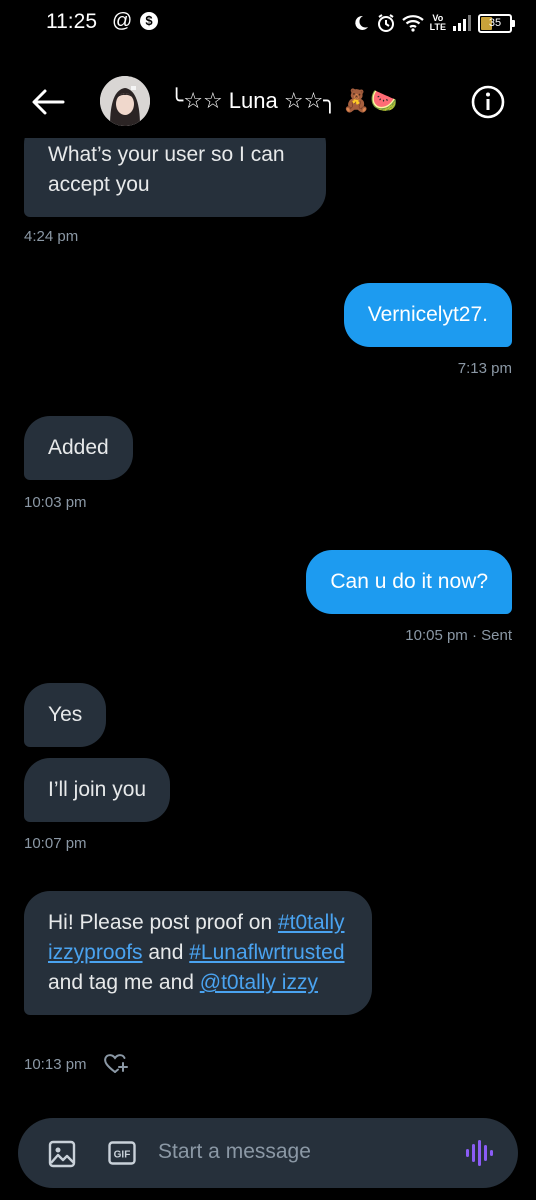 This screenshot has width=536, height=1200. I want to click on message-timestamp: 10:13 pm, so click(55, 1064).